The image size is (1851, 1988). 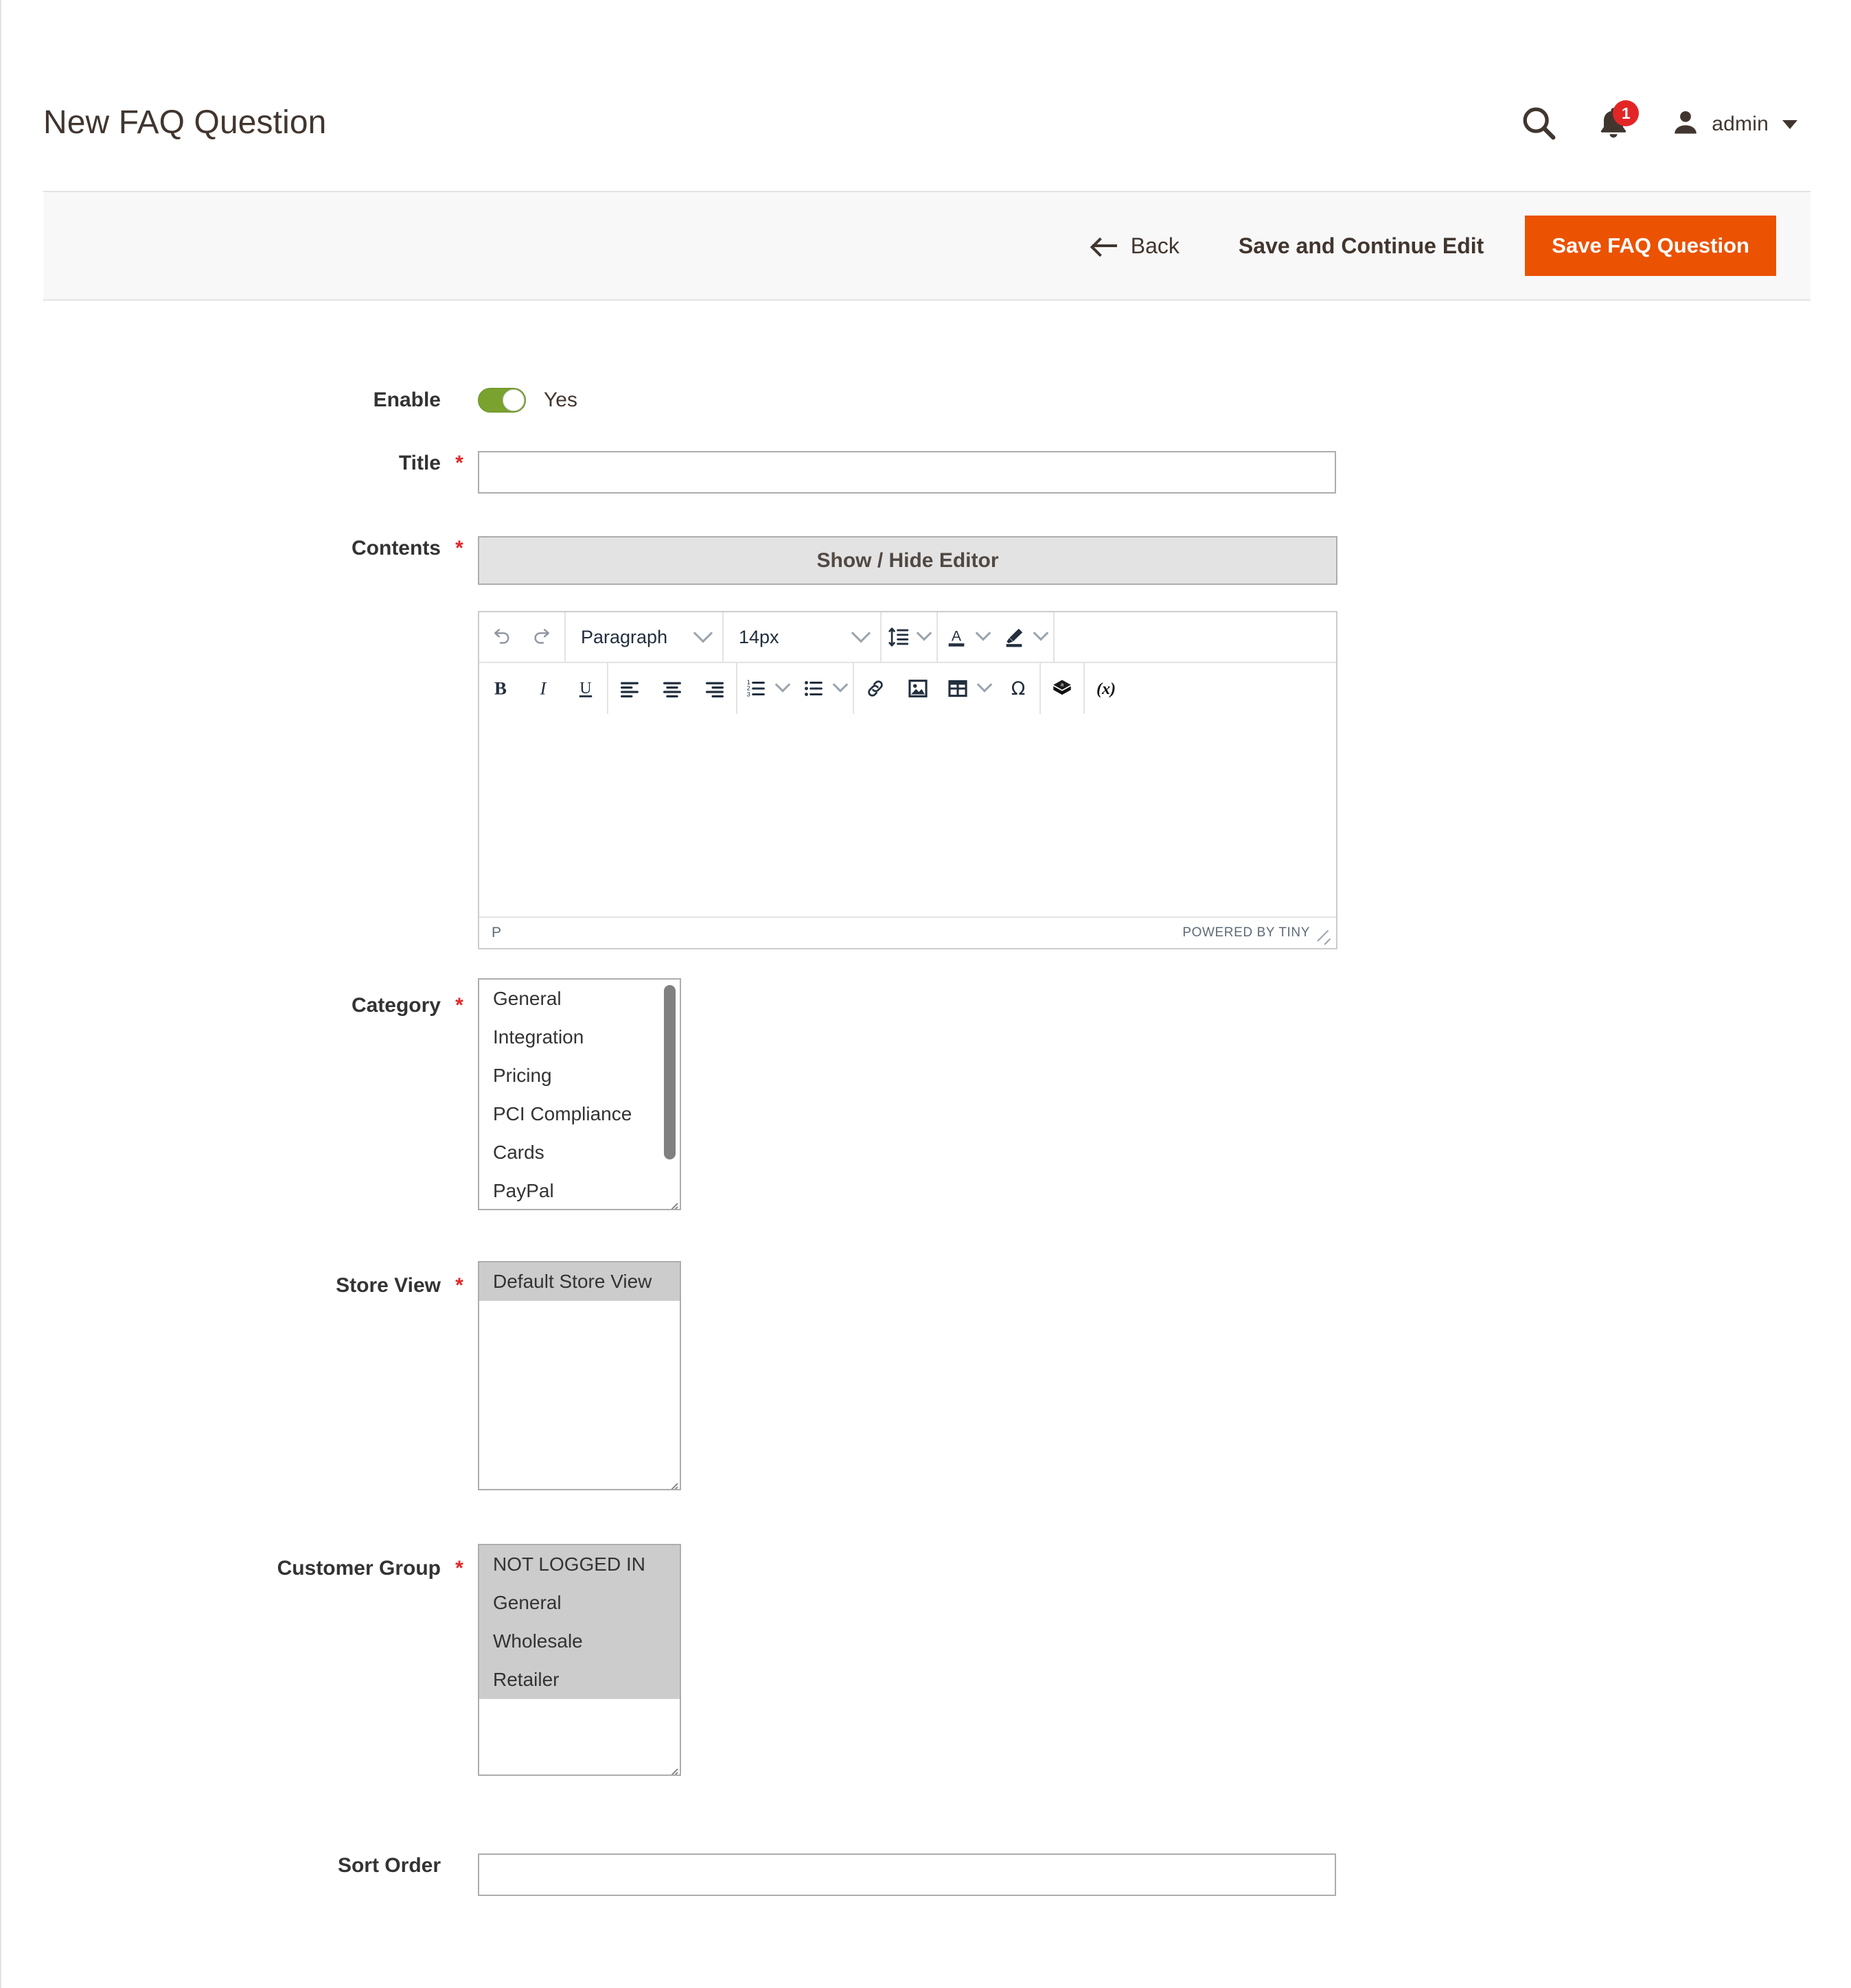 What do you see at coordinates (585, 688) in the screenshot?
I see `underline-icon: U` at bounding box center [585, 688].